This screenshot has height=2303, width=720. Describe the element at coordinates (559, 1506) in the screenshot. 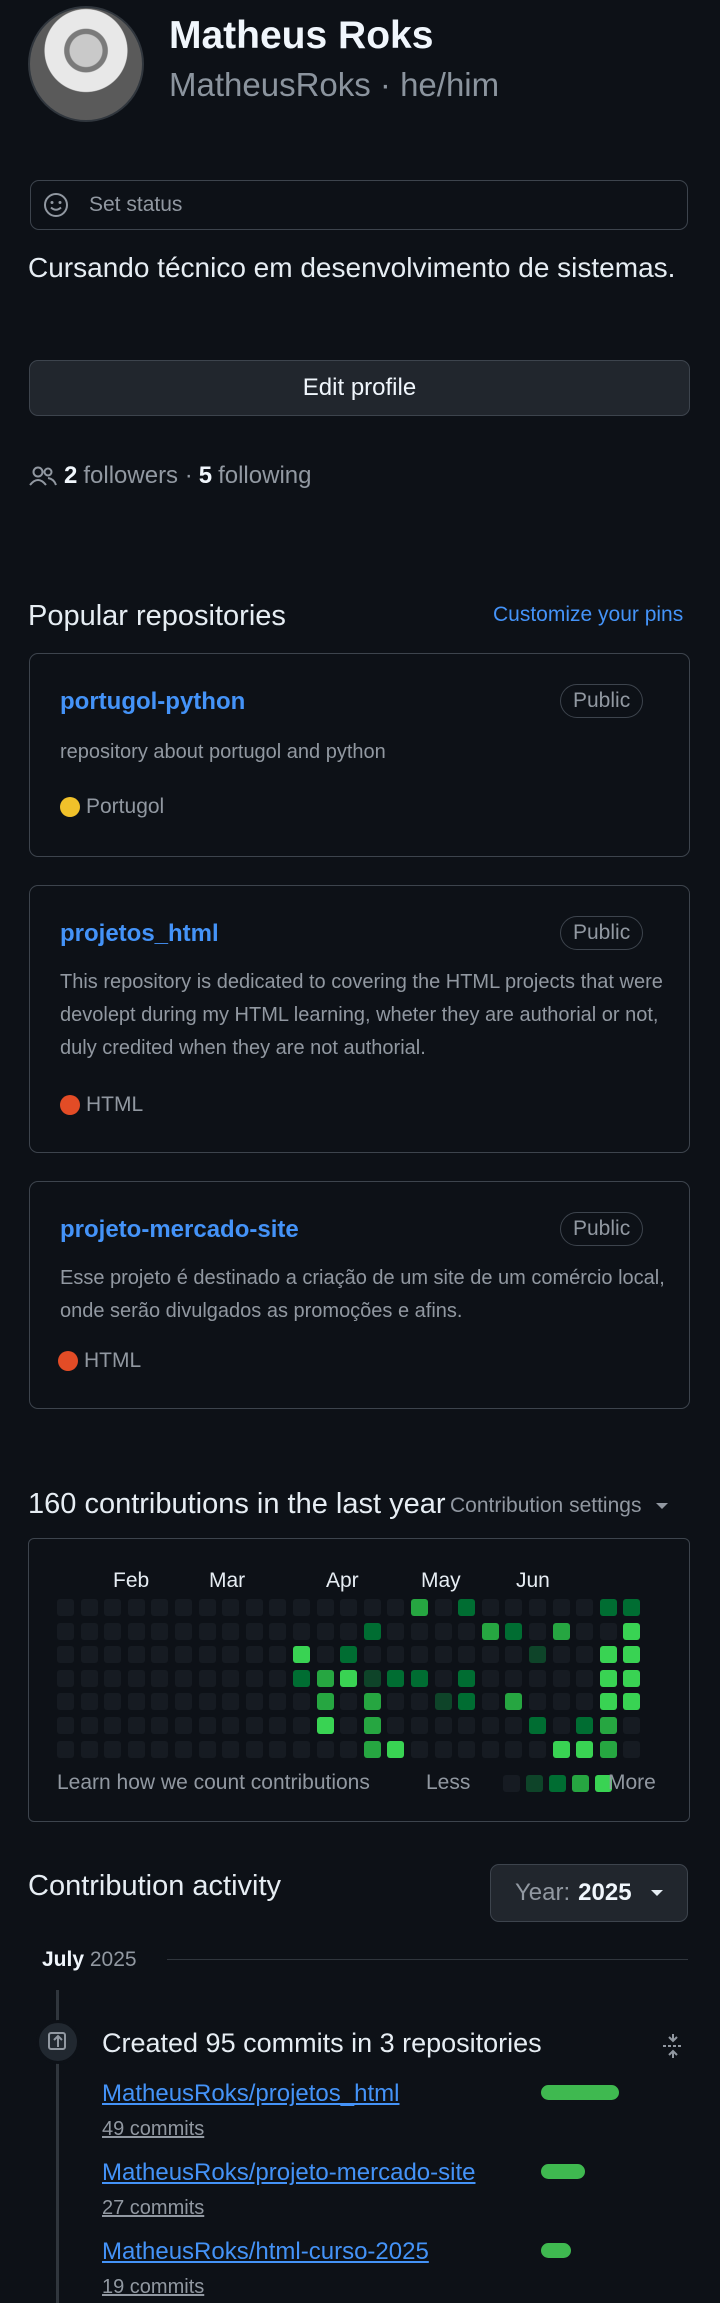

I see `contribution-settings-button: Contribution settings` at that location.